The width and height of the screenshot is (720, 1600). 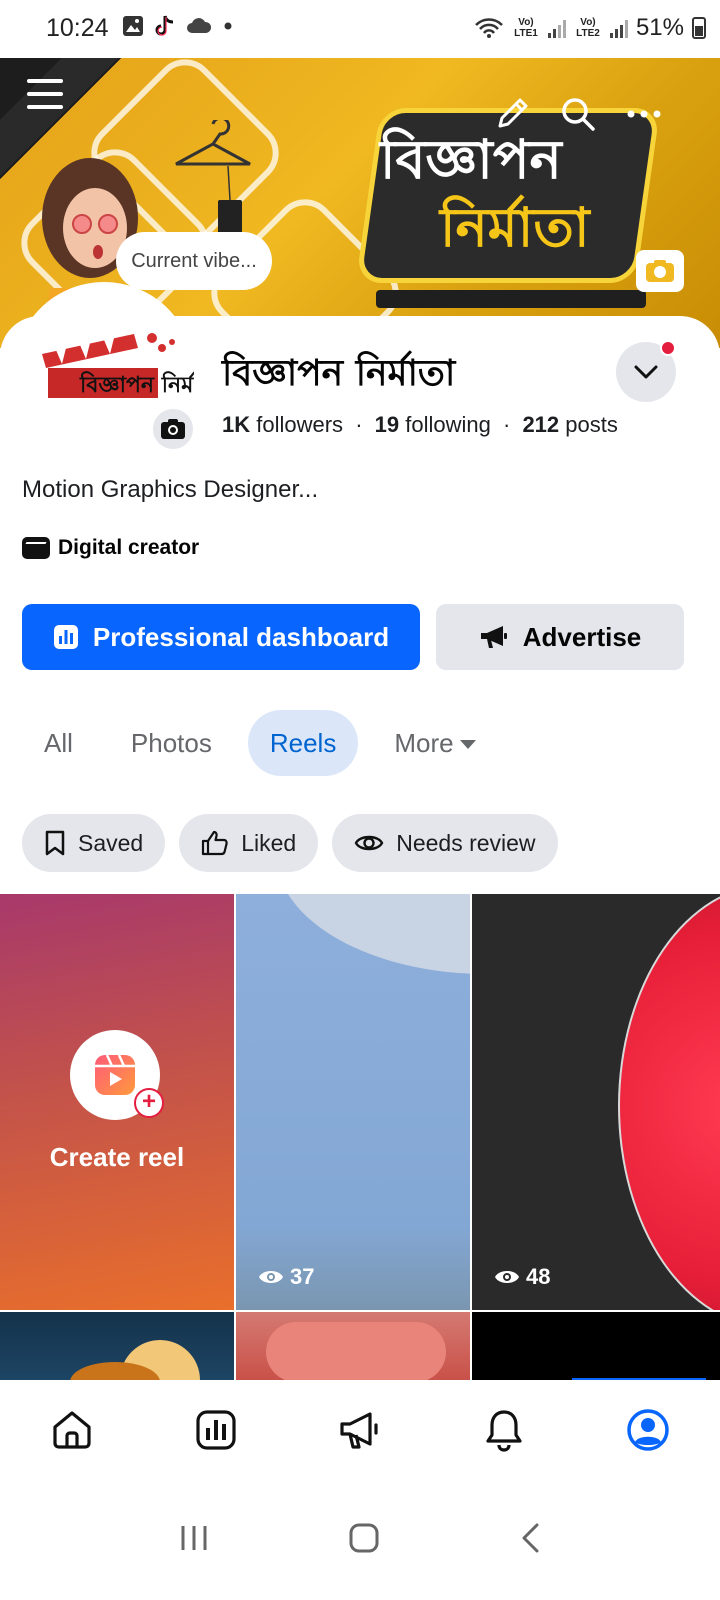 I want to click on status-left-icons, so click(x=178, y=26).